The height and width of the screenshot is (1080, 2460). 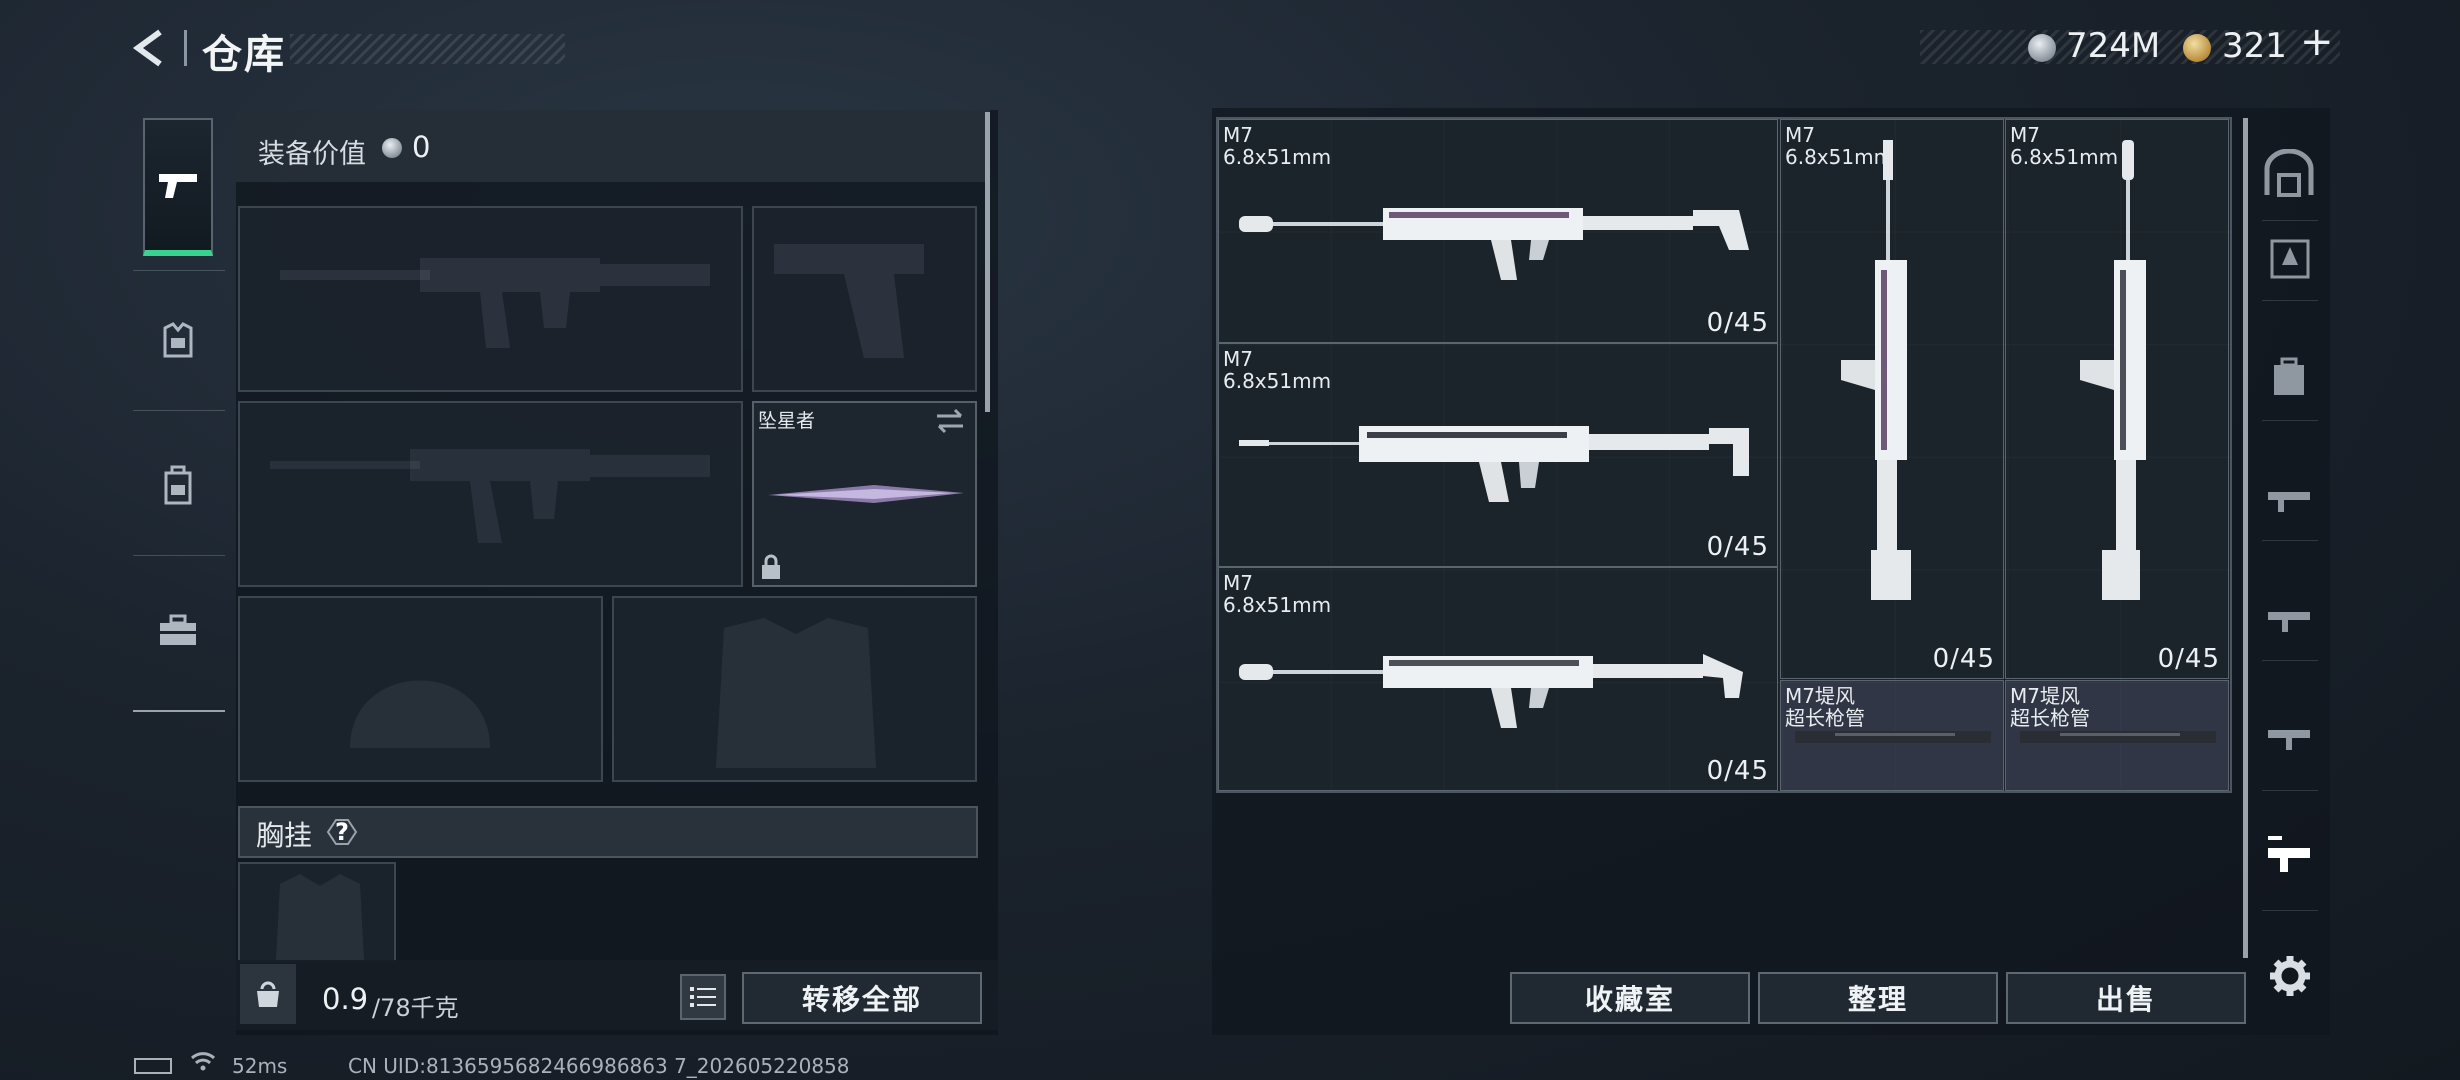 What do you see at coordinates (179, 711) in the screenshot?
I see `tabs-bottom-line` at bounding box center [179, 711].